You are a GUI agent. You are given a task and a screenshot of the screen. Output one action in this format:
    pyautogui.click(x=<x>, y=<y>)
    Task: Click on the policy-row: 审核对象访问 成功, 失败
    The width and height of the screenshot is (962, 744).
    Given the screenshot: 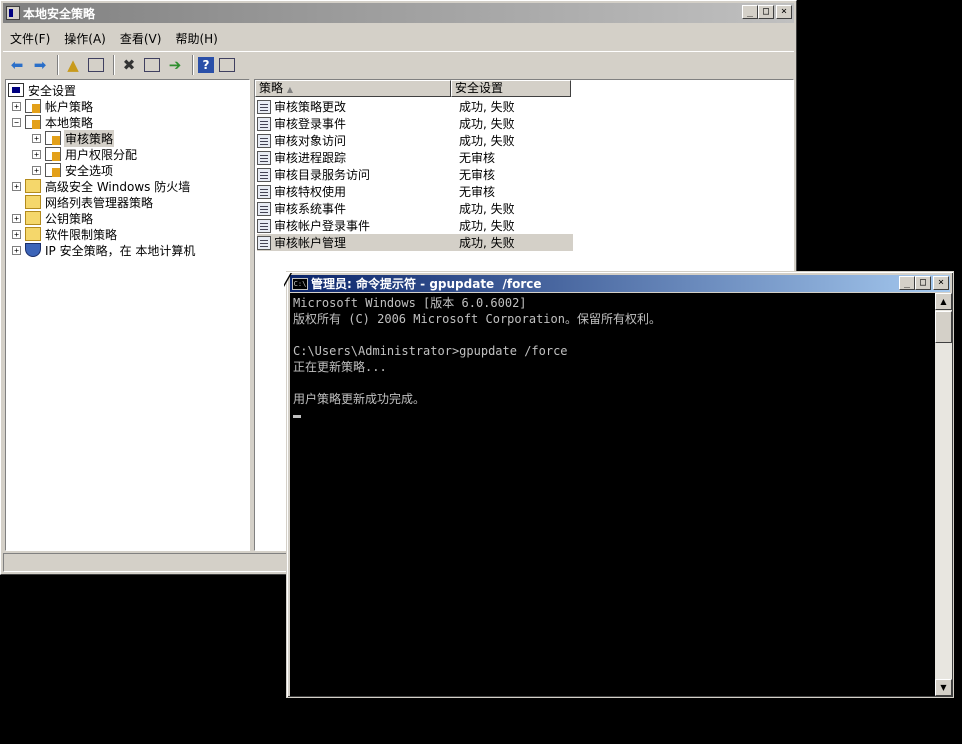 What is the action you would take?
    pyautogui.click(x=415, y=140)
    